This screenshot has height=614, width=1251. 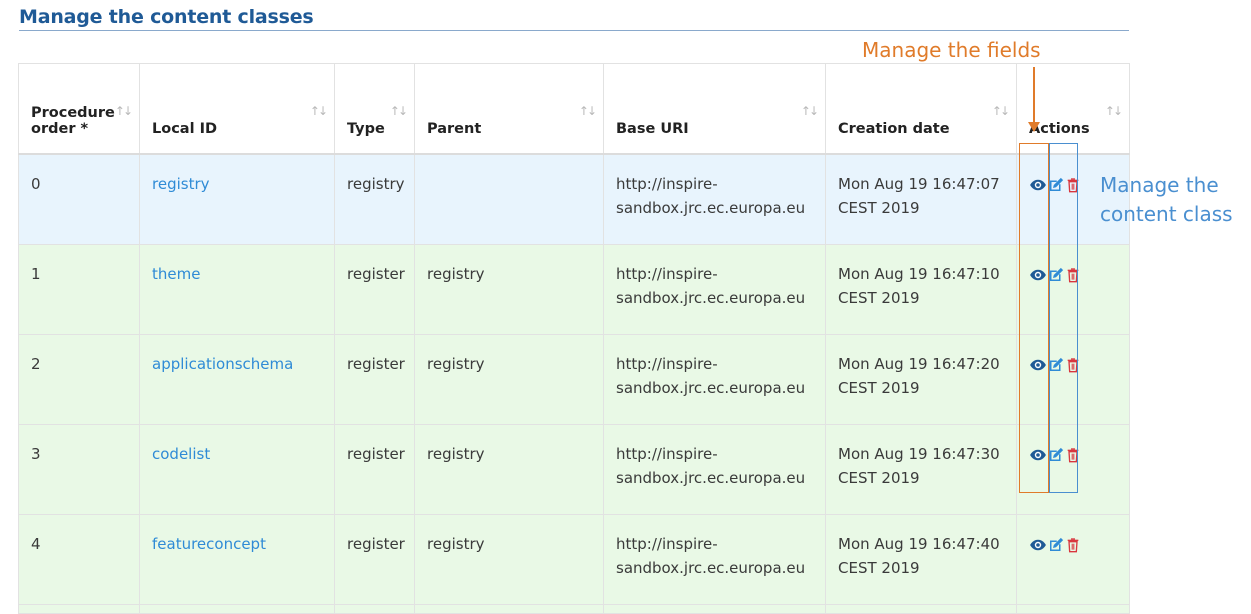 What do you see at coordinates (1038, 545) in the screenshot?
I see `eye-icon` at bounding box center [1038, 545].